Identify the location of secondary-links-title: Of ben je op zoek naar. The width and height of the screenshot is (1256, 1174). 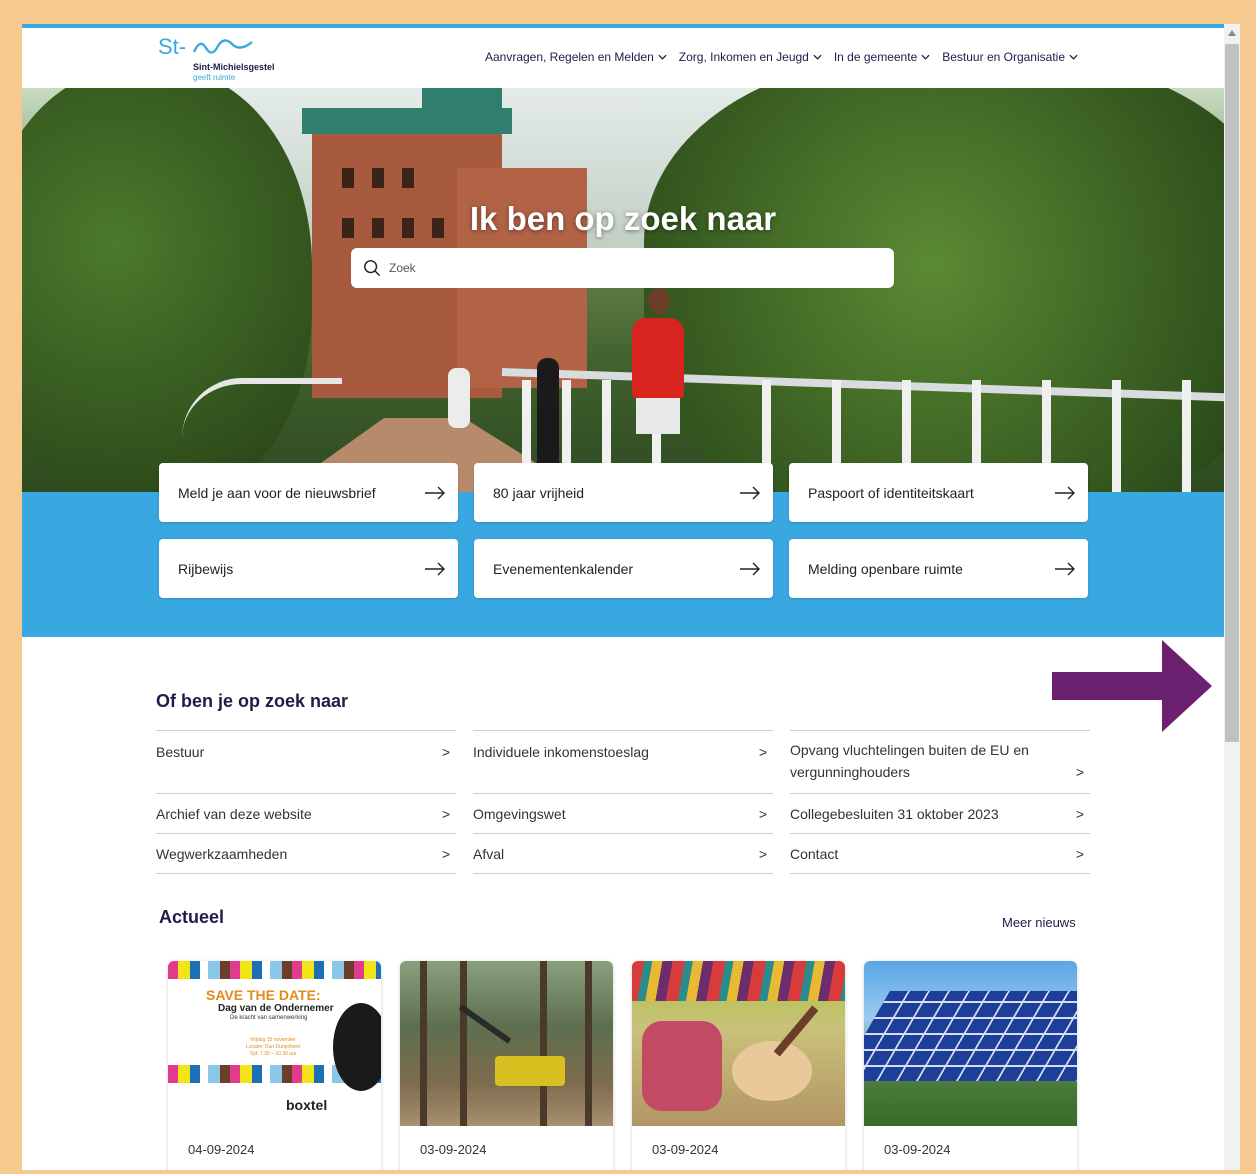
(252, 701).